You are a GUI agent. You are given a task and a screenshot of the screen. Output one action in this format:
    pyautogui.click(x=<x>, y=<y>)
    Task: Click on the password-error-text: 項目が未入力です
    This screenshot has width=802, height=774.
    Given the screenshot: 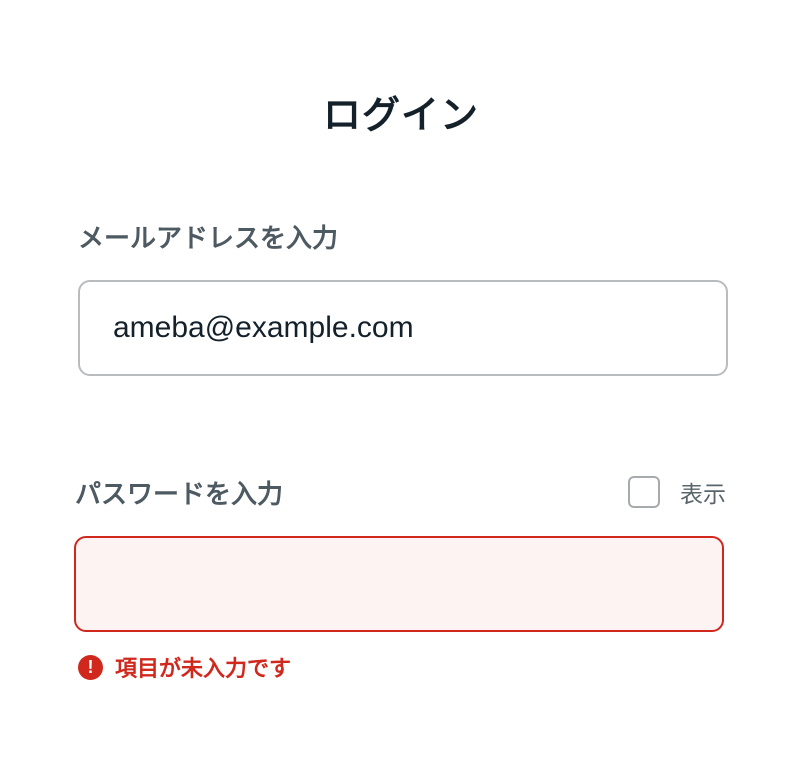 What is the action you would take?
    pyautogui.click(x=203, y=669)
    